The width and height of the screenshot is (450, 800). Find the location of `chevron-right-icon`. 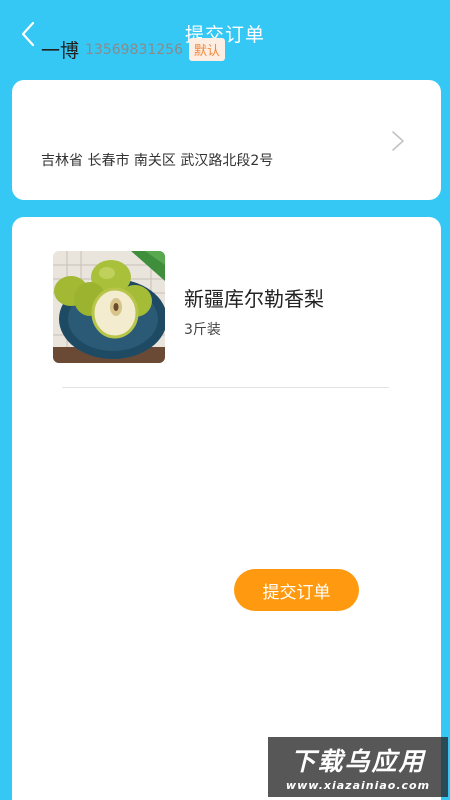

chevron-right-icon is located at coordinates (398, 141).